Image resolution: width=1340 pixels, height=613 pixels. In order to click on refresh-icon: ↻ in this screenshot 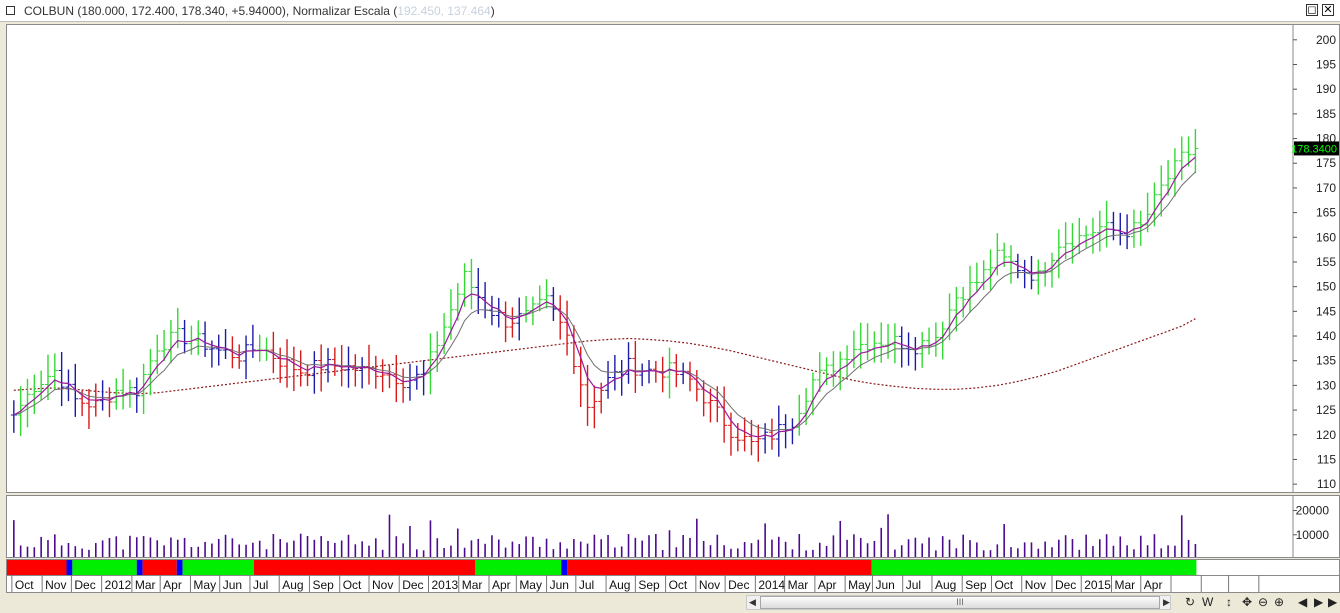, I will do `click(1190, 602)`.